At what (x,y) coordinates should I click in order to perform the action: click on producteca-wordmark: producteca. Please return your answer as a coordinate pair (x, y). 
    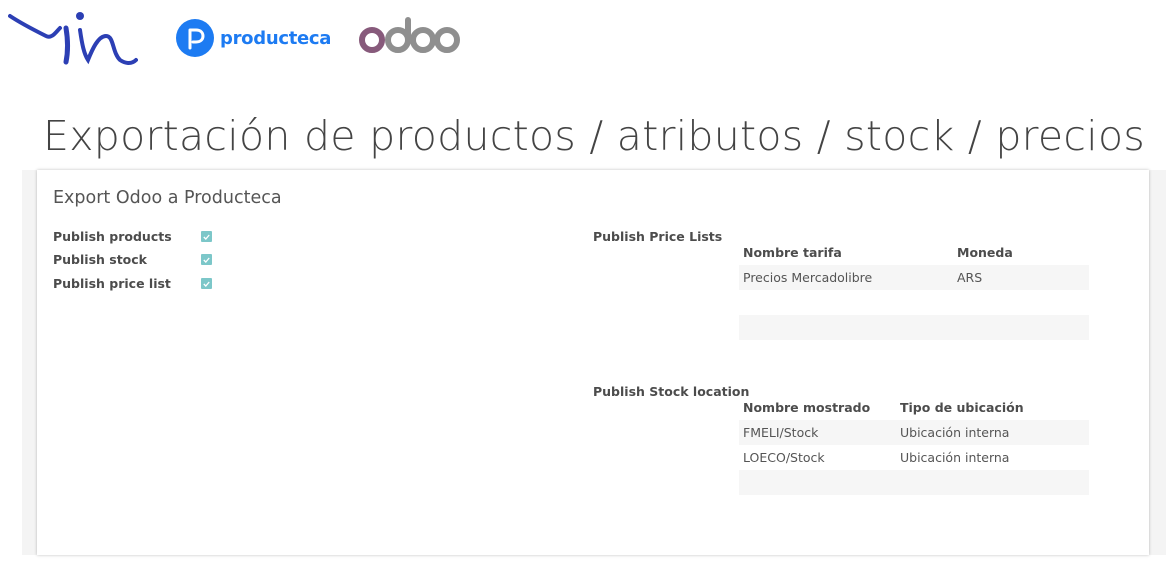
    Looking at the image, I should click on (276, 38).